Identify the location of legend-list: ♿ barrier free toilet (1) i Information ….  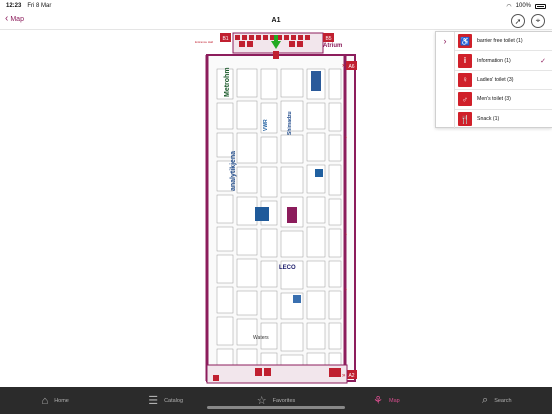
(503, 80).